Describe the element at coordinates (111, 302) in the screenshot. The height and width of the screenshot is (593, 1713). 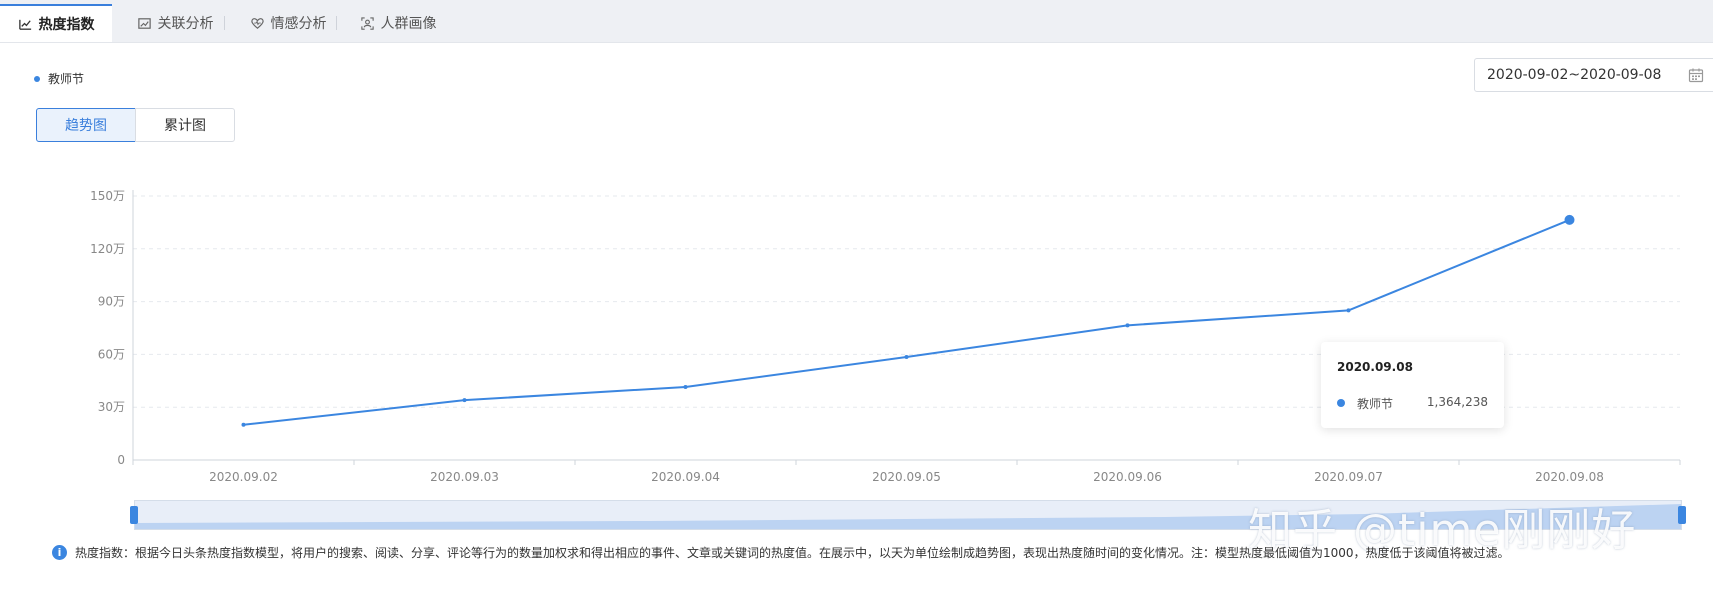
I see `y-tick-label: 90万` at that location.